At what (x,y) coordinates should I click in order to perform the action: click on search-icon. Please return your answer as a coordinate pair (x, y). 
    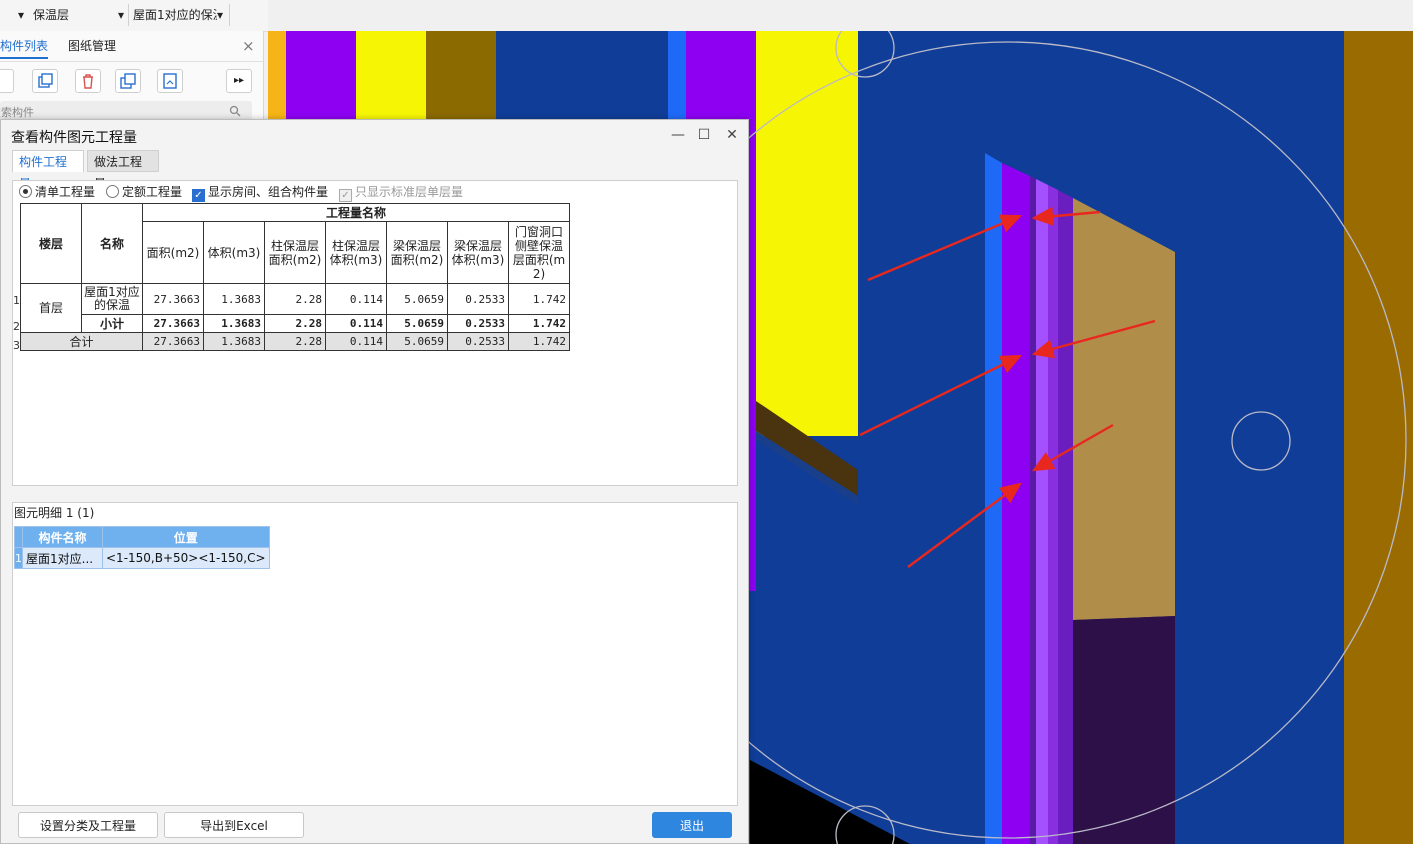
    Looking at the image, I should click on (235, 111).